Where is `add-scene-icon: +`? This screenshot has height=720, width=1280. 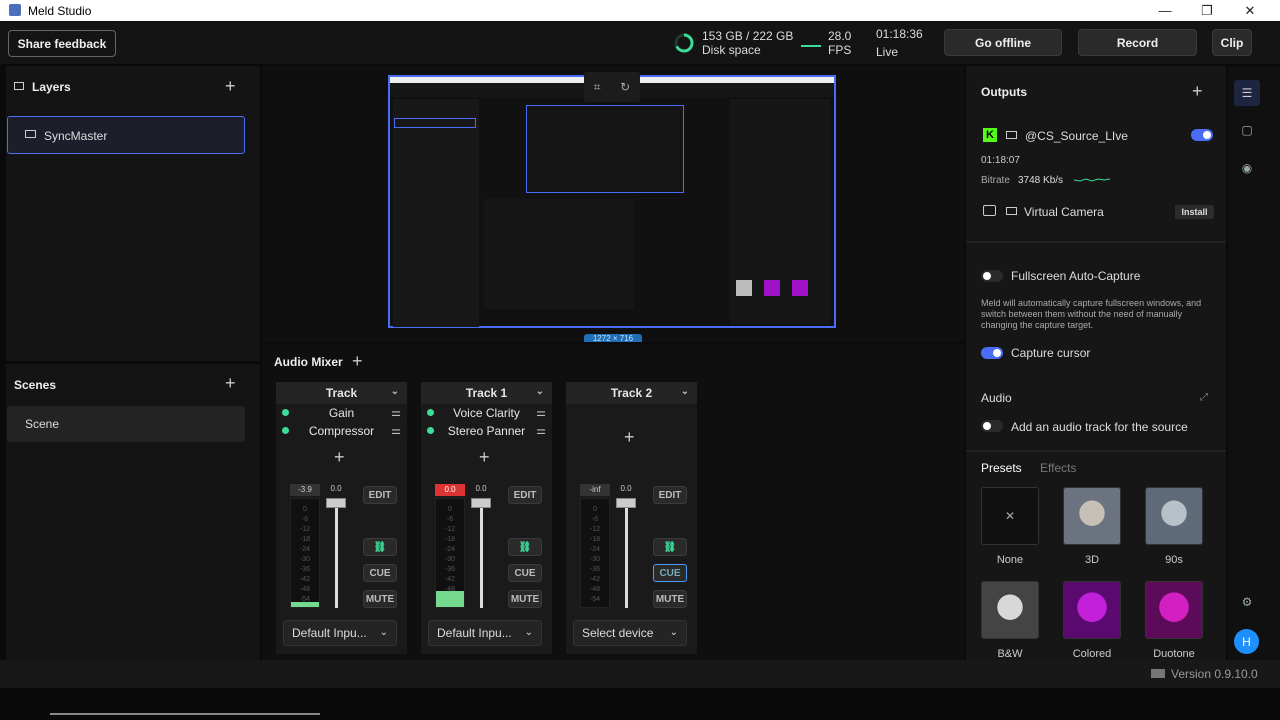
add-scene-icon: + is located at coordinates (230, 383).